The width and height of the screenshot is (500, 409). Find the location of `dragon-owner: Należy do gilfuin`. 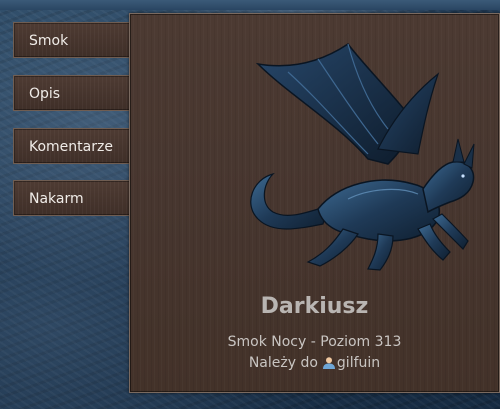

dragon-owner: Należy do gilfuin is located at coordinates (314, 363).